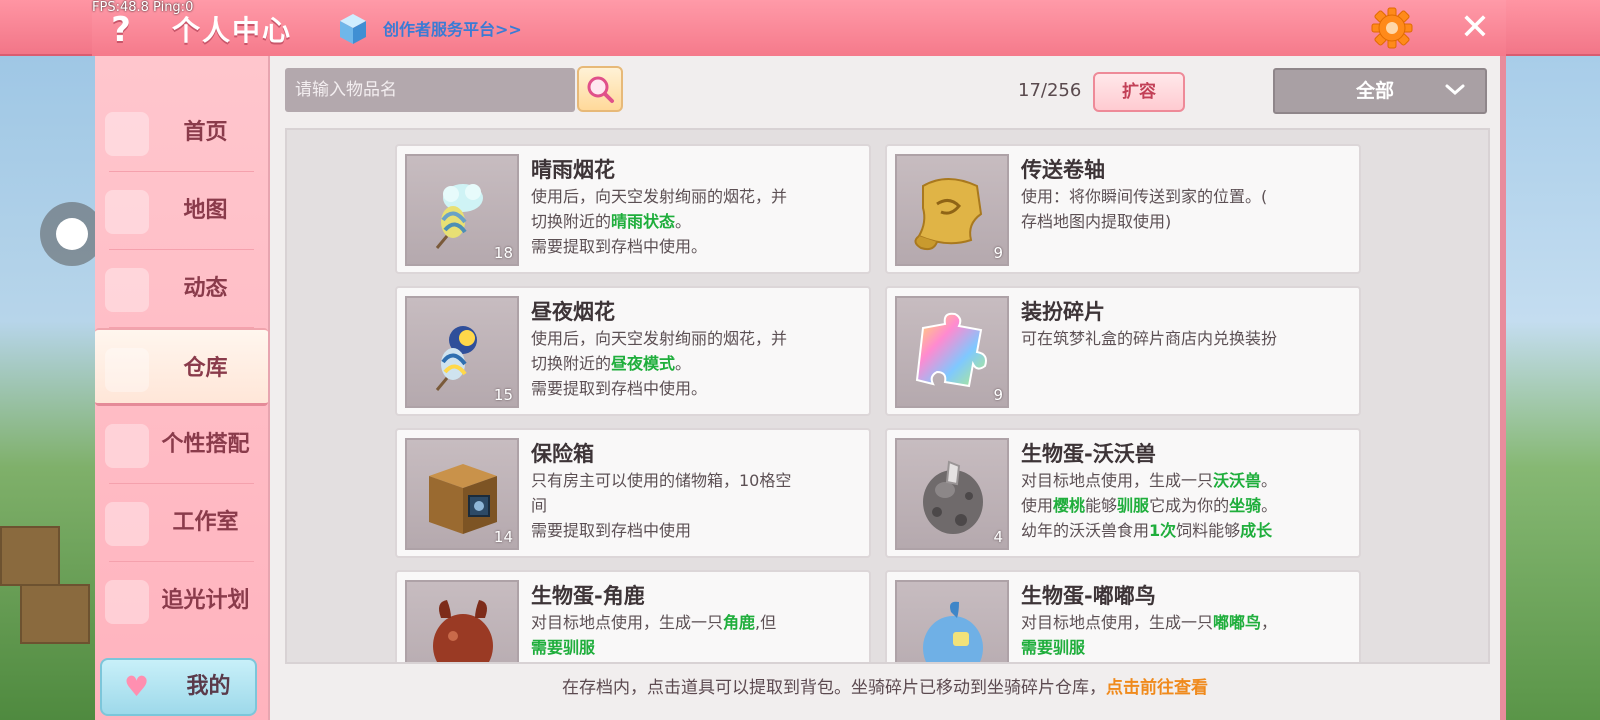  Describe the element at coordinates (205, 600) in the screenshot. I see `sidebar-item-label: 追光计划` at that location.